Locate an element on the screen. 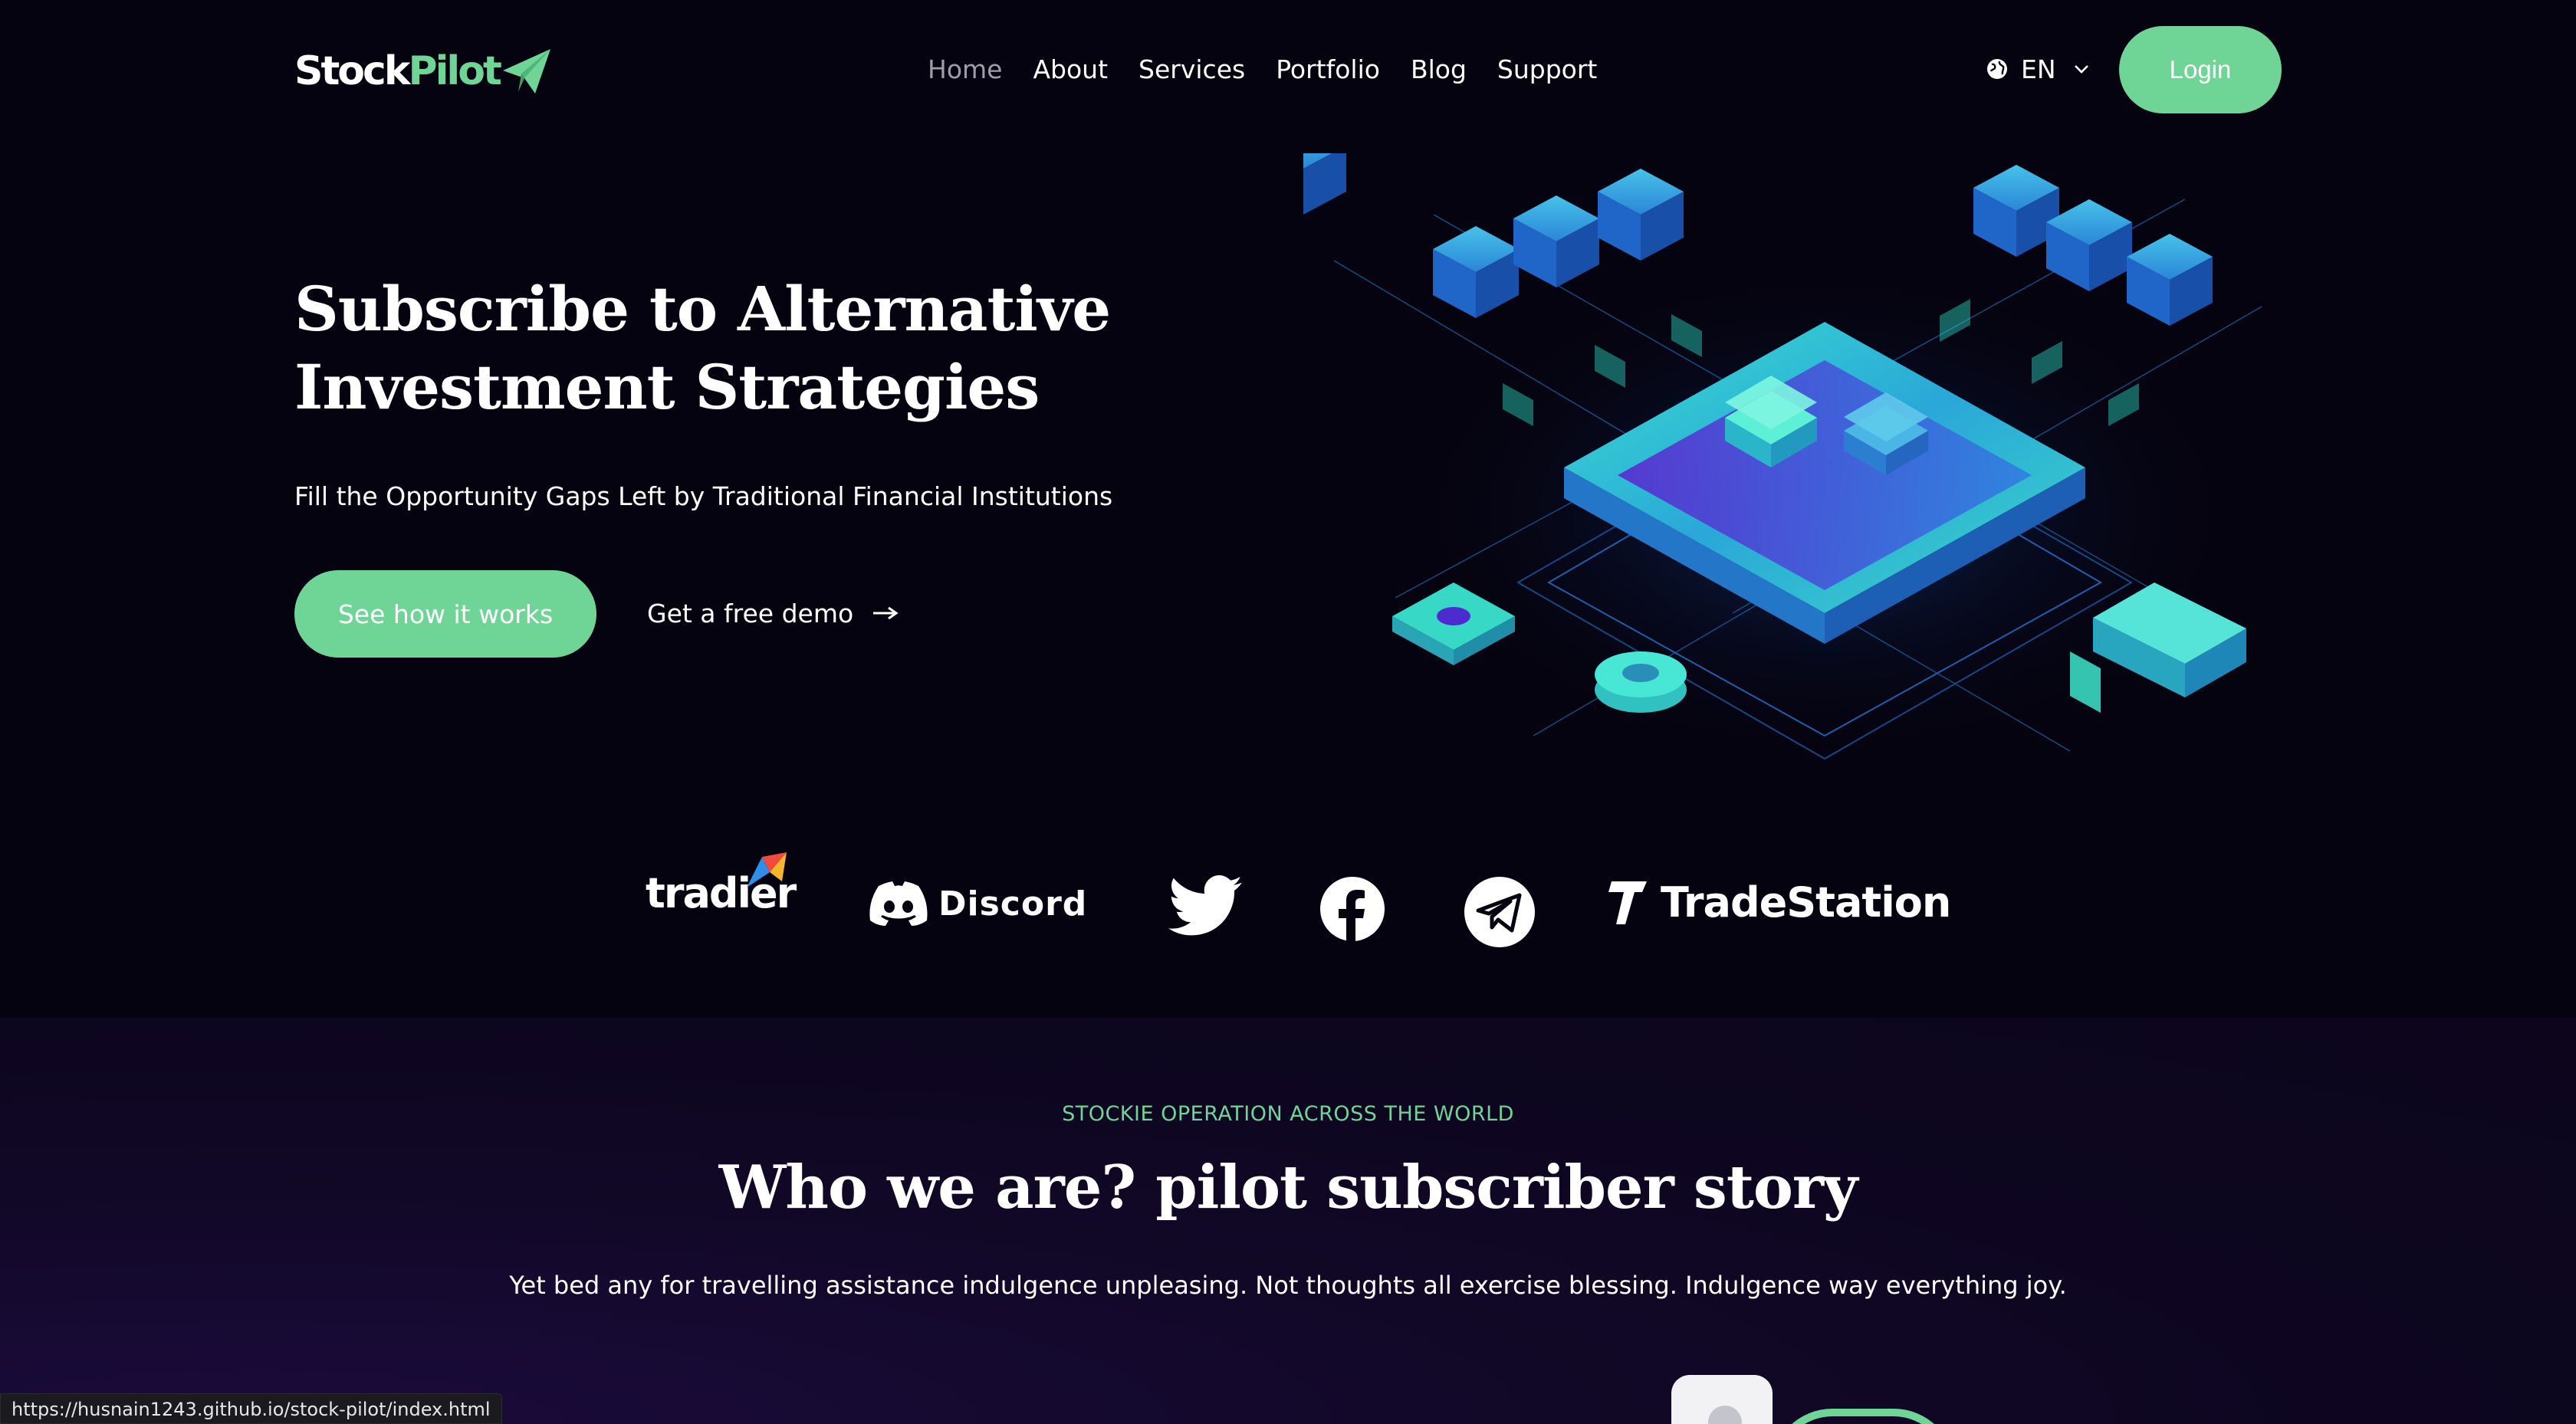 The image size is (2576, 1424). partner-telegram is located at coordinates (1499, 912).